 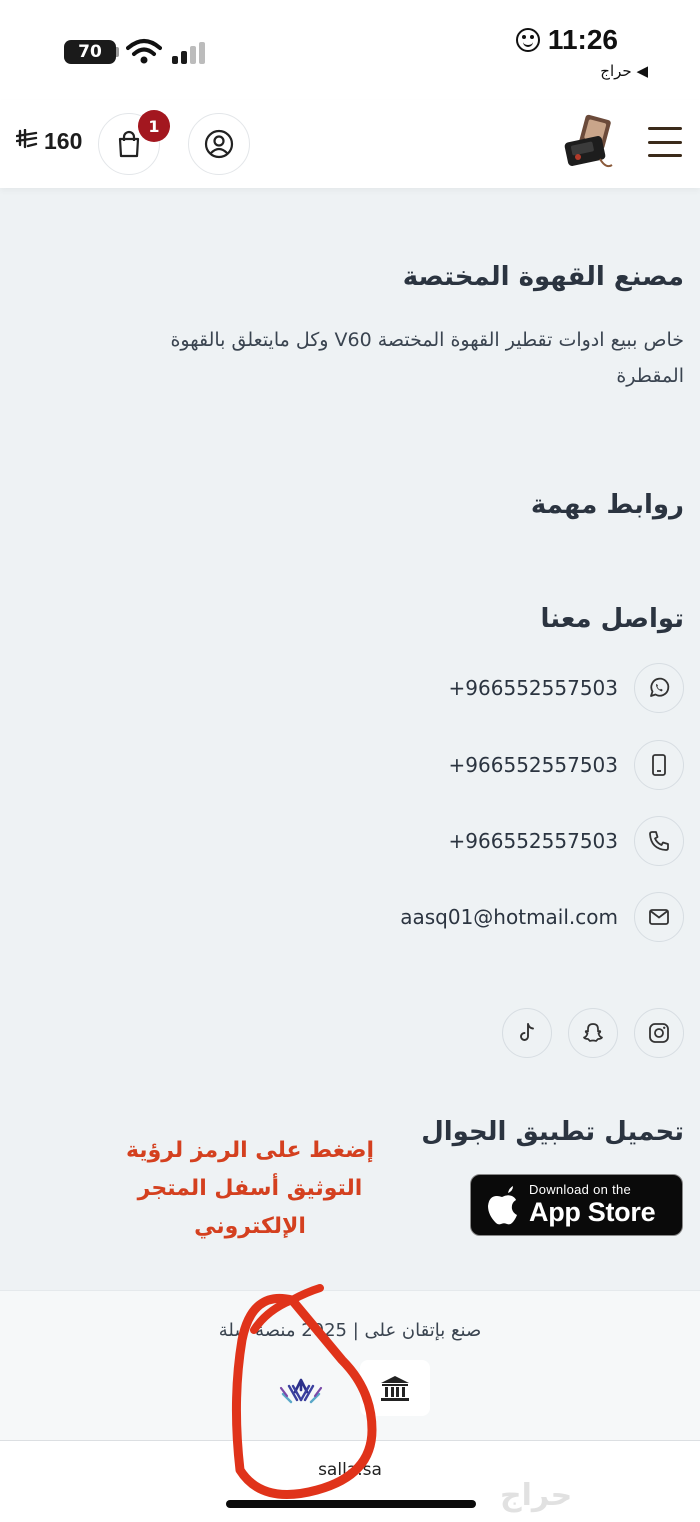 I want to click on browser-bottom-bar, so click(x=350, y=1481).